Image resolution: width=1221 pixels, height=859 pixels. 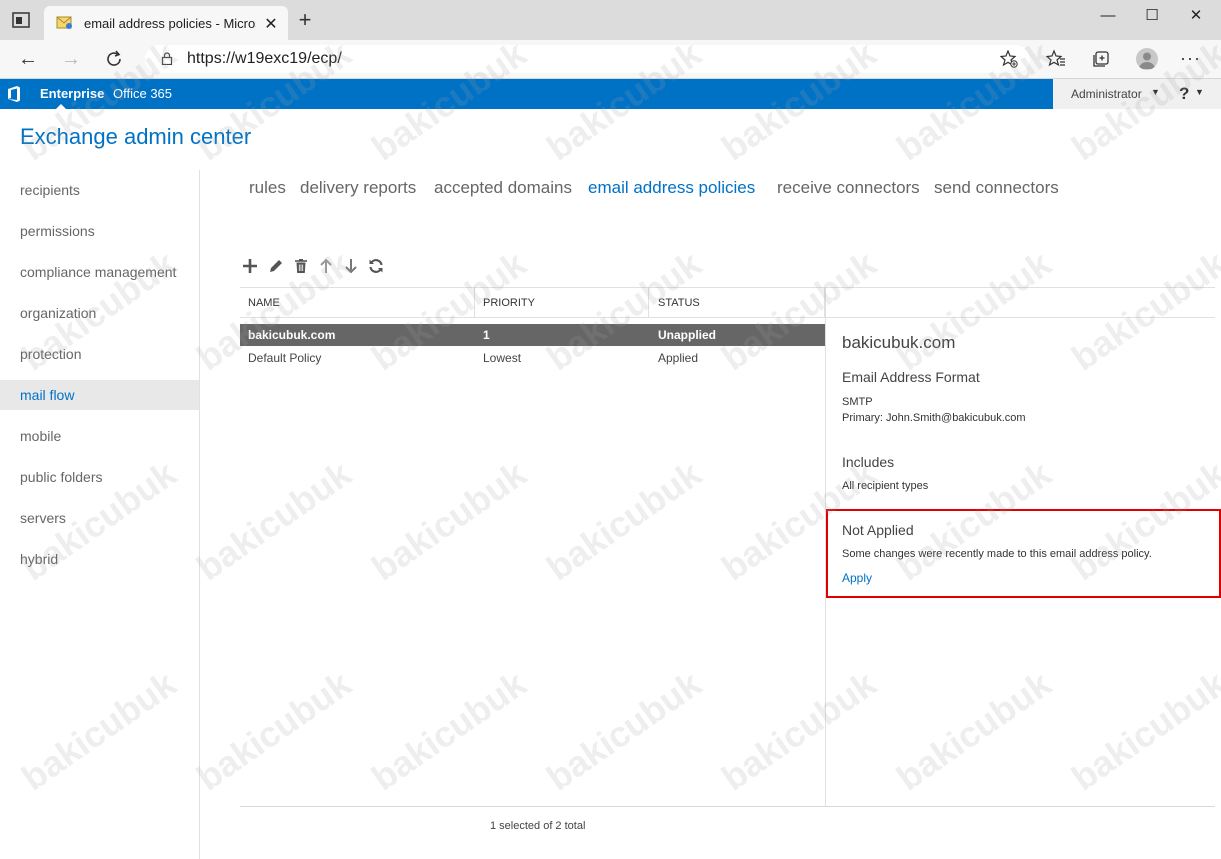 I want to click on tab-close-icon: ✕, so click(x=271, y=24).